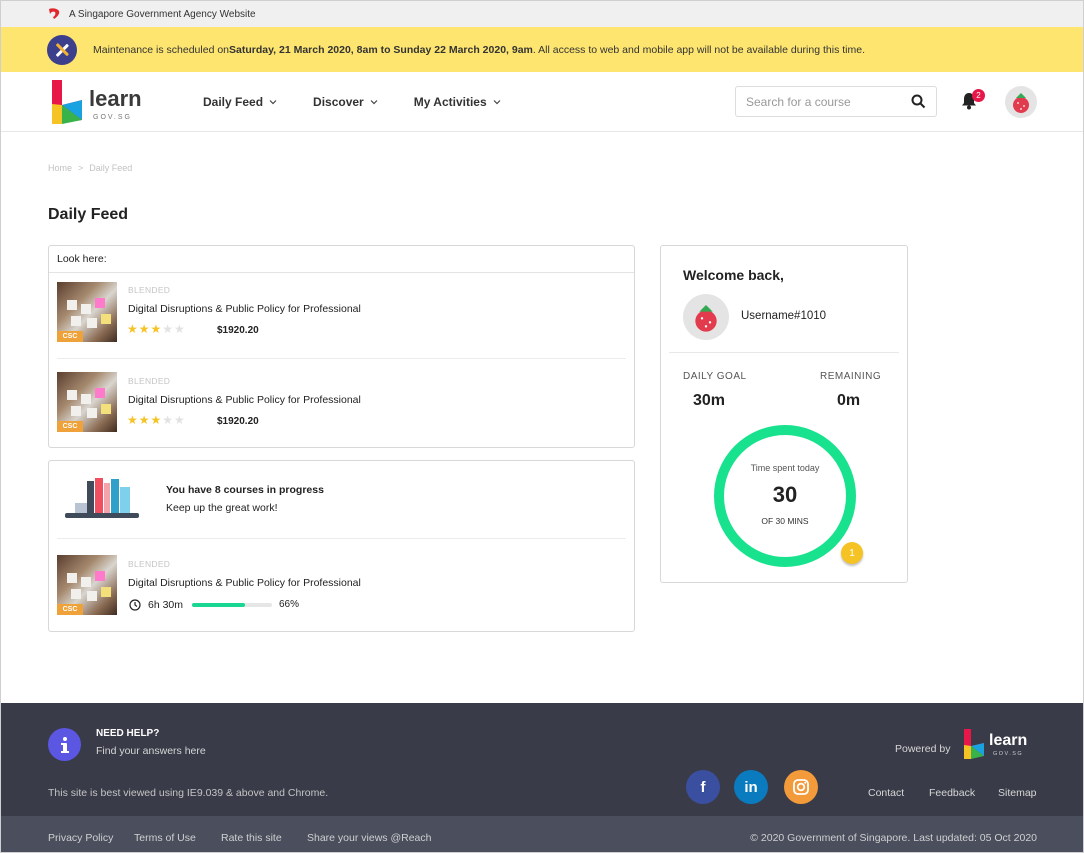  I want to click on help-link: Find your answers here, so click(151, 751).